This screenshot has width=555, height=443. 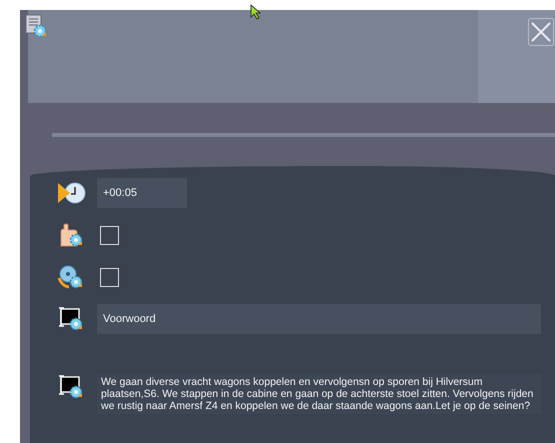 I want to click on title-field: Voorwoord, so click(x=319, y=319).